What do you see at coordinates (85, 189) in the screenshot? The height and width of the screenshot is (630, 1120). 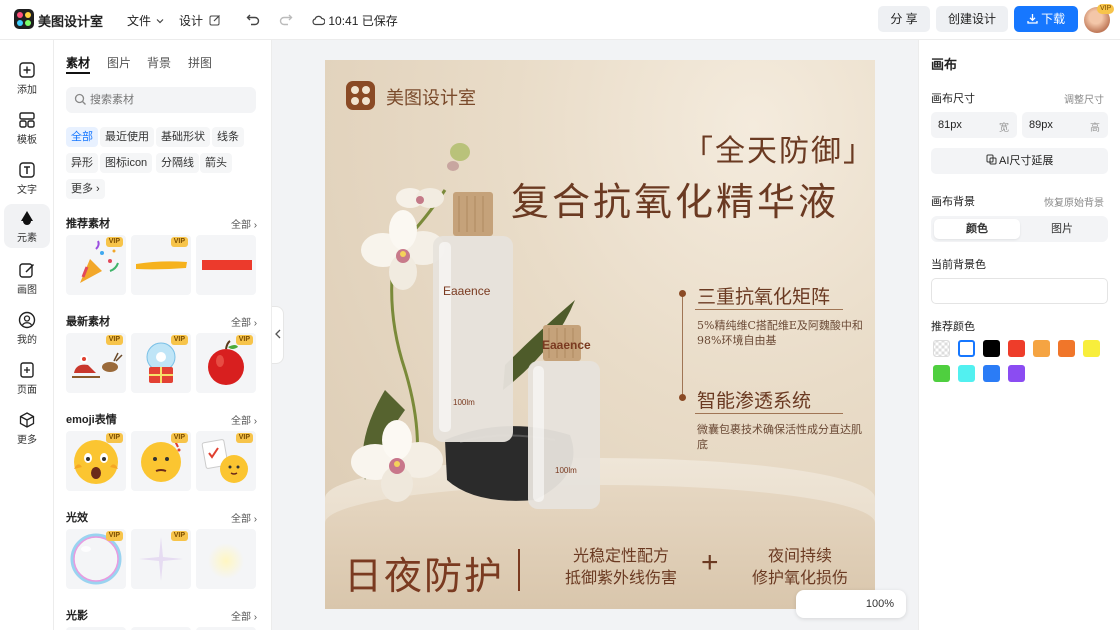 I see `chip-more: 更多 ›` at bounding box center [85, 189].